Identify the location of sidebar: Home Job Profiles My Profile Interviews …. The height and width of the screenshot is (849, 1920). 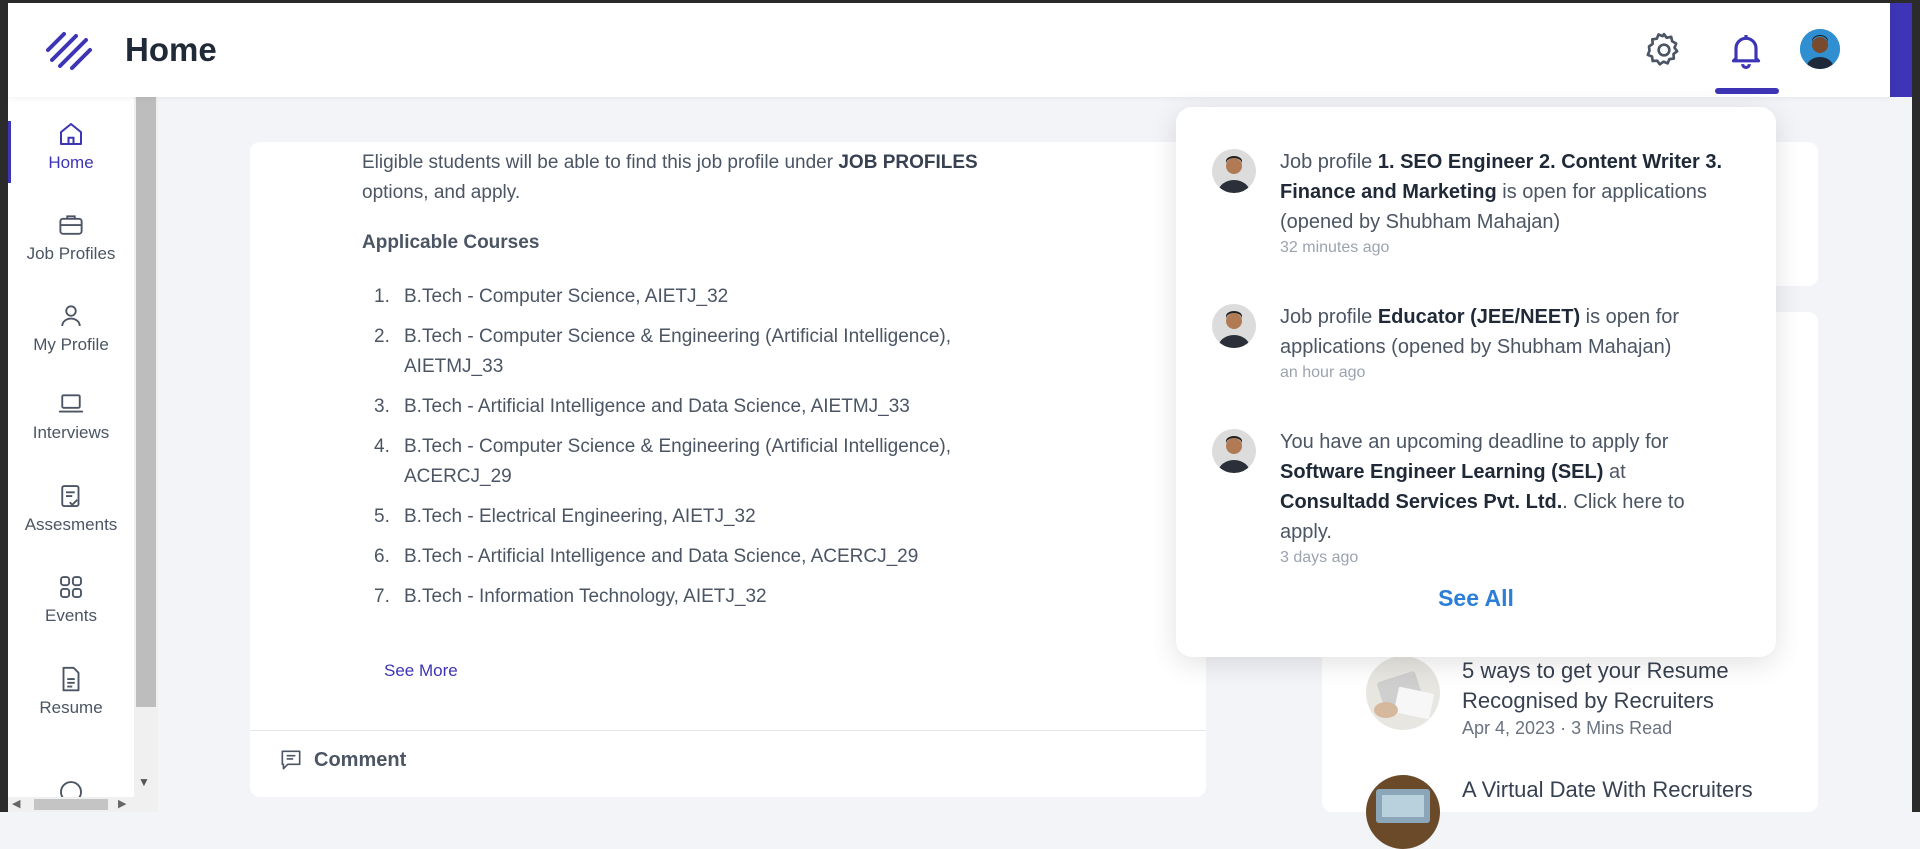
(71, 454).